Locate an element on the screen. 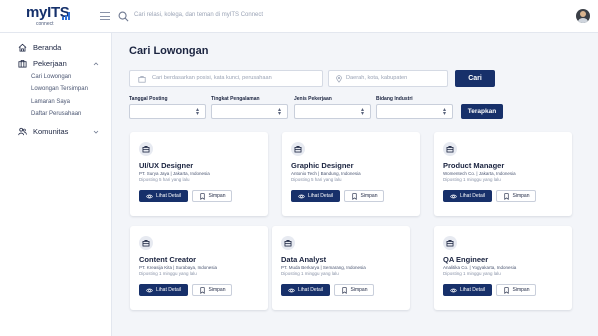 This screenshot has height=336, width=598. people-icon is located at coordinates (22, 131).